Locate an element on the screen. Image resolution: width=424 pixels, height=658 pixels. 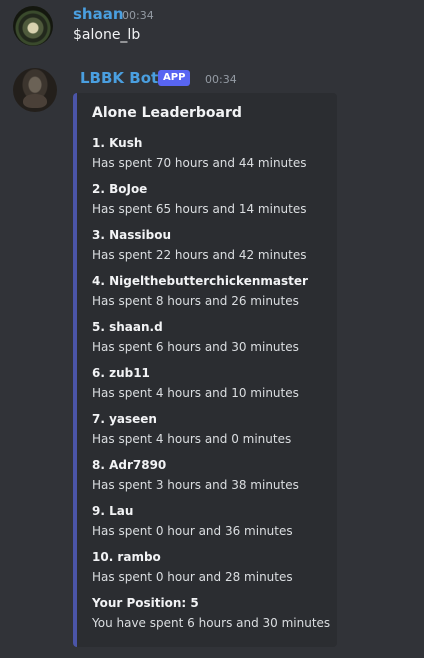
entry-name: 4. Nigelthebutterchickenmaster is located at coordinates (200, 281).